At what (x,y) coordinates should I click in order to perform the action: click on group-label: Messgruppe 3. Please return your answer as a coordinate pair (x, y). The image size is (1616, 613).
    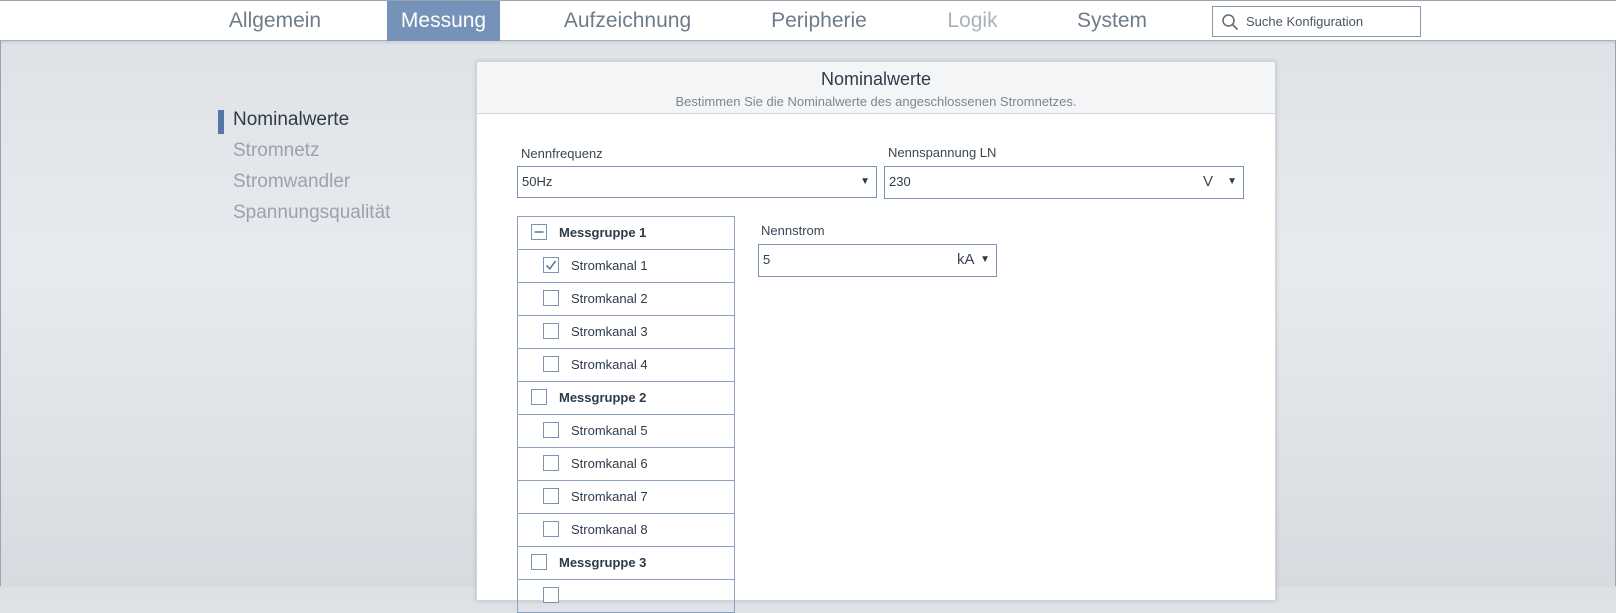
    Looking at the image, I should click on (603, 562).